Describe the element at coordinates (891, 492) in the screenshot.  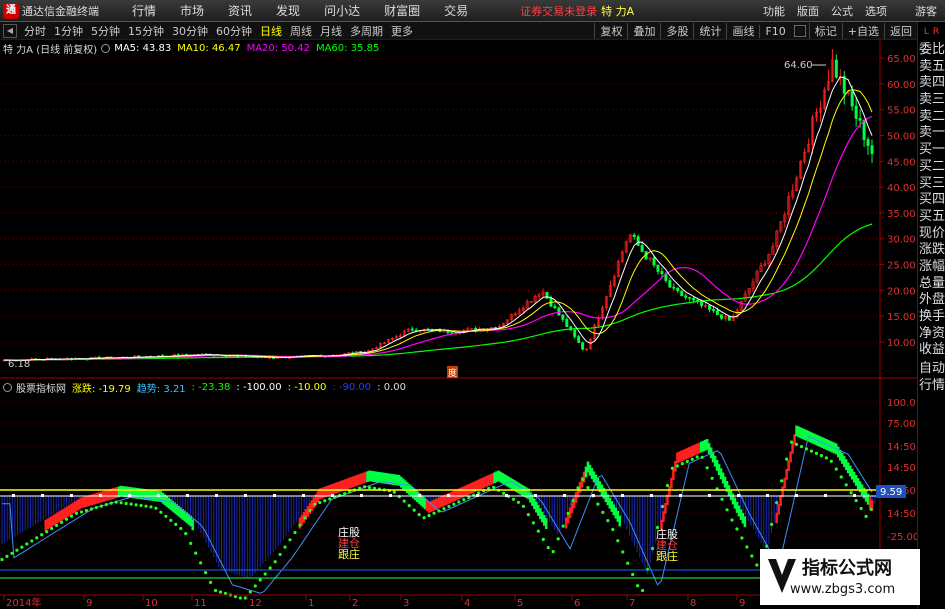
I see `current-value-label: 9.59` at that location.